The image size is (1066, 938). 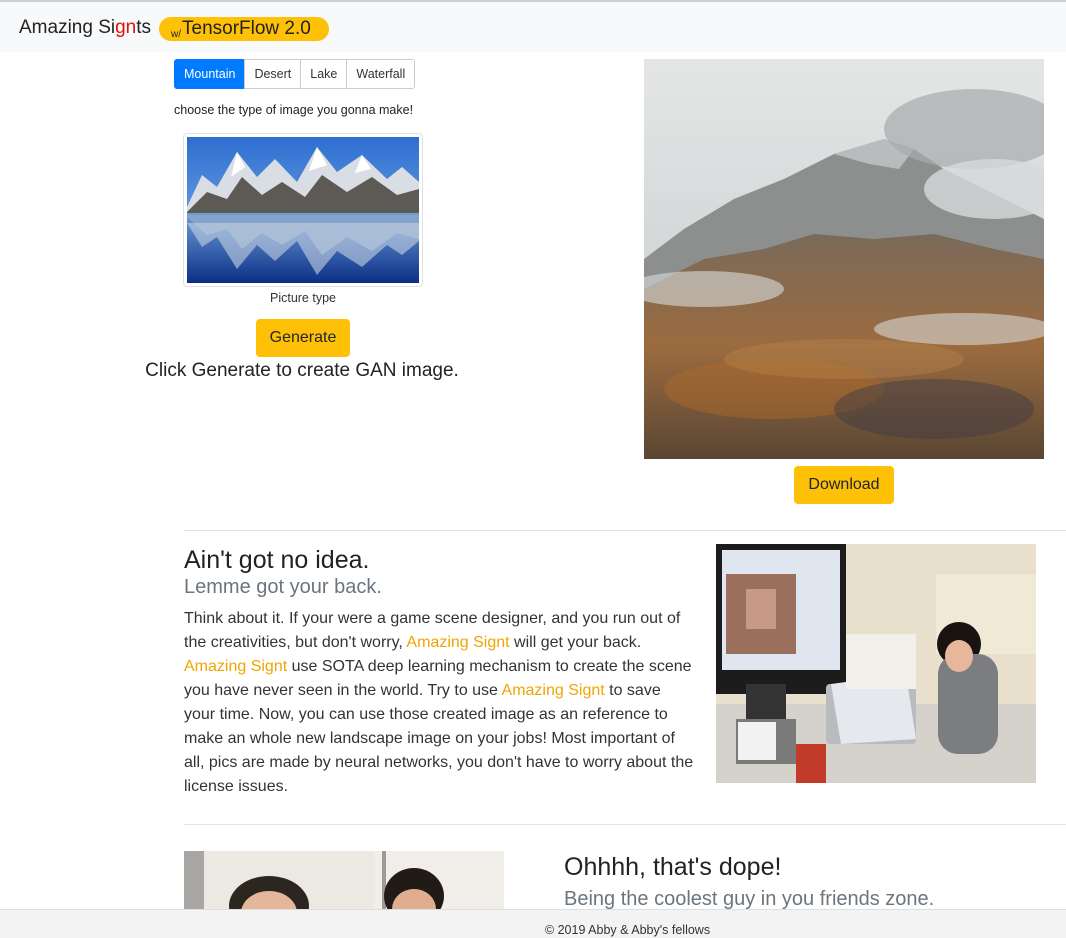 I want to click on footer: © 2019 Abby & Abby's fellows, so click(x=533, y=923).